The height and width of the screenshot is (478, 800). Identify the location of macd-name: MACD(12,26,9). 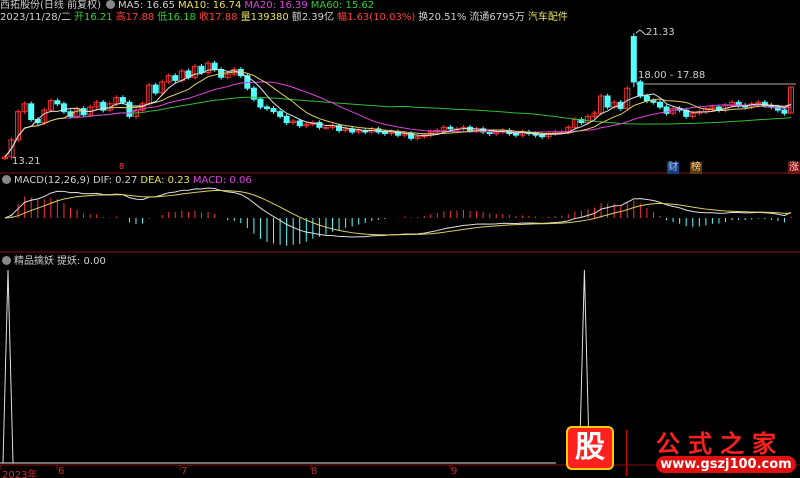
(52, 180).